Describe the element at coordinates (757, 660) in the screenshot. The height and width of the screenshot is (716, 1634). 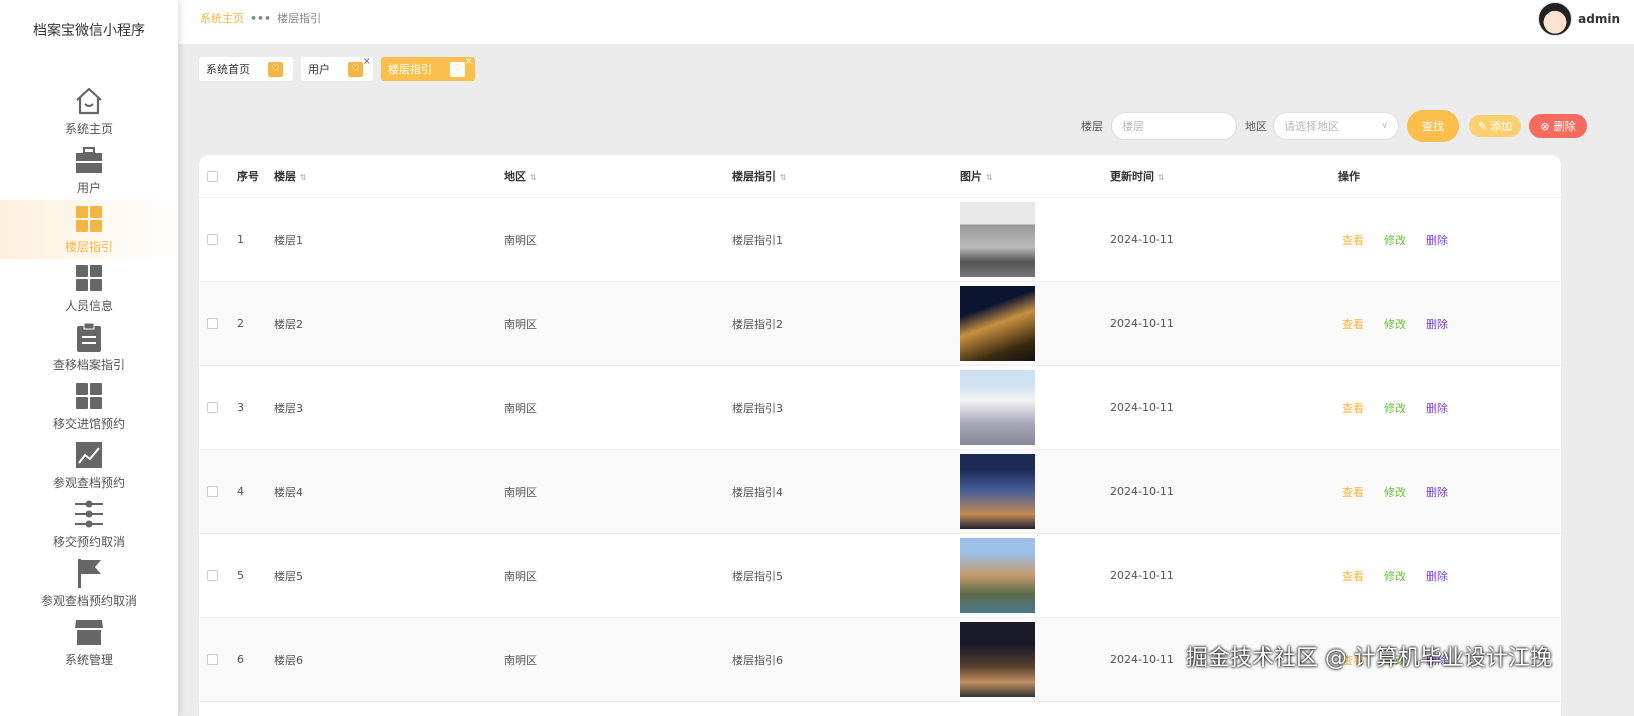
I see `cell-guide: 楼层指引6` at that location.